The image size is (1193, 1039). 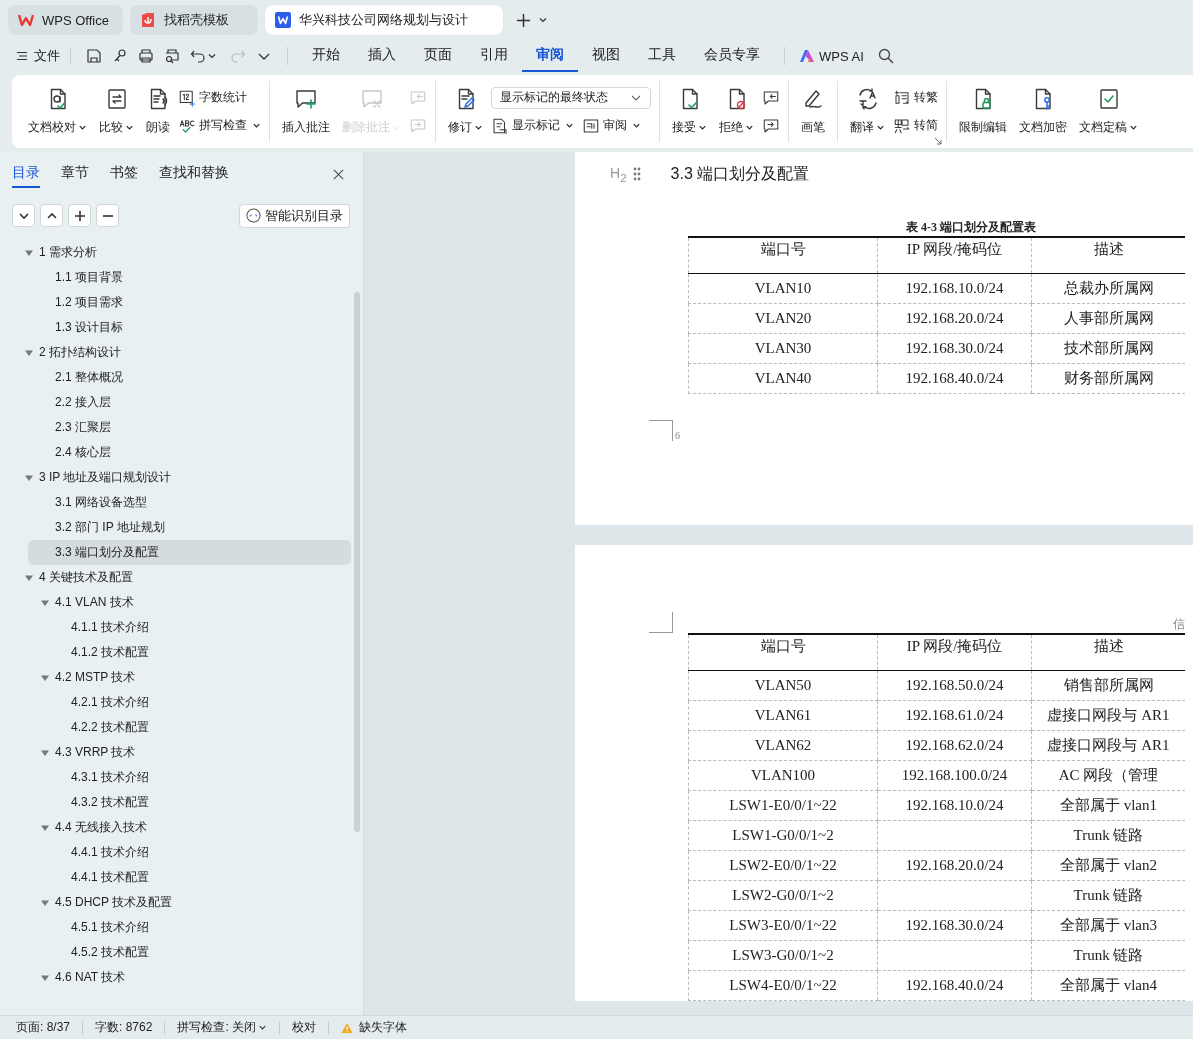 I want to click on file-menu: 文件, so click(x=38, y=56).